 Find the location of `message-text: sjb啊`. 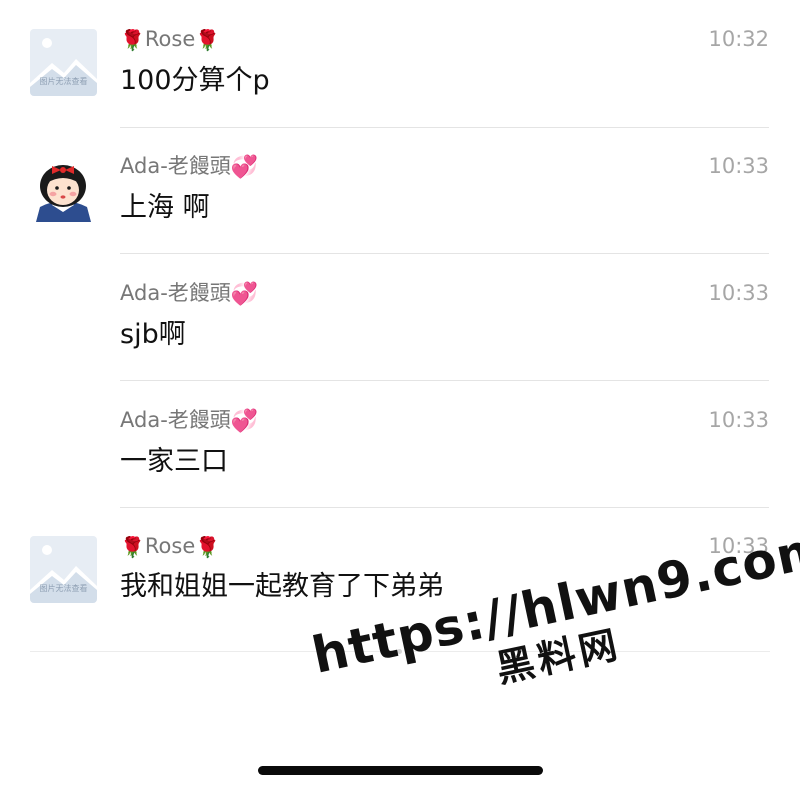

message-text: sjb啊 is located at coordinates (153, 335).